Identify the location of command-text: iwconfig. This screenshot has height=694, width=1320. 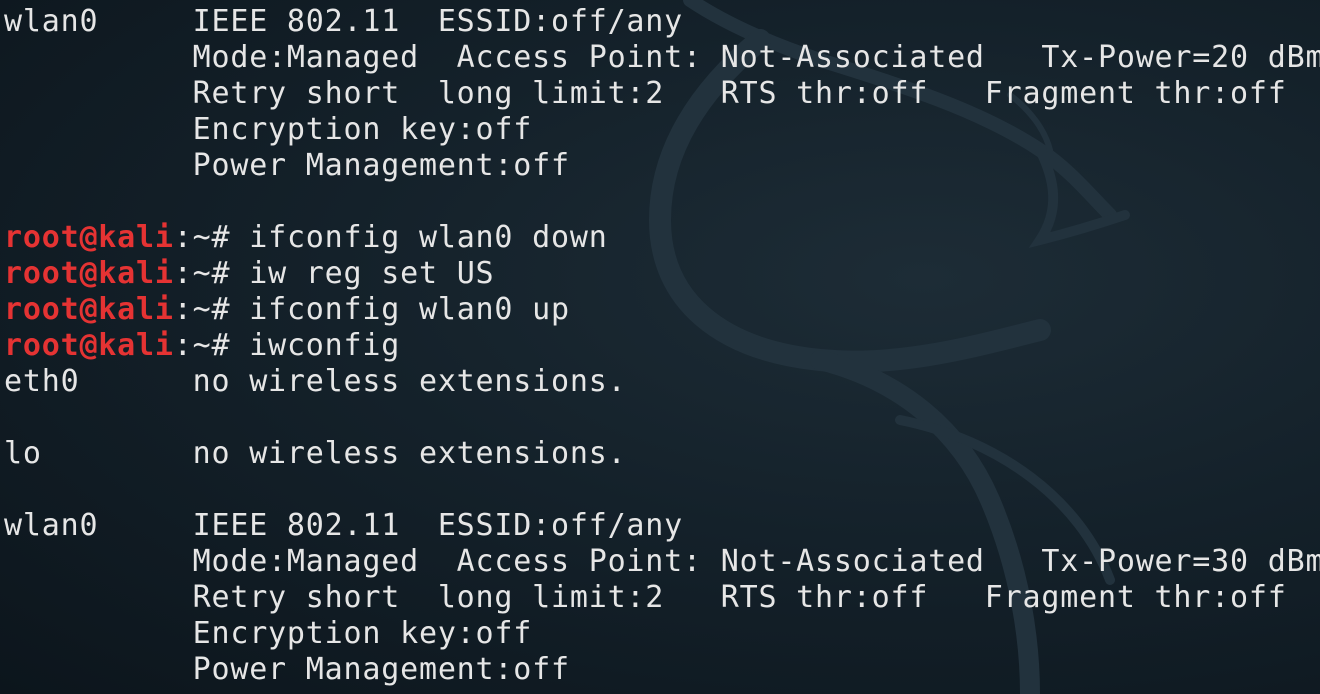
(325, 345).